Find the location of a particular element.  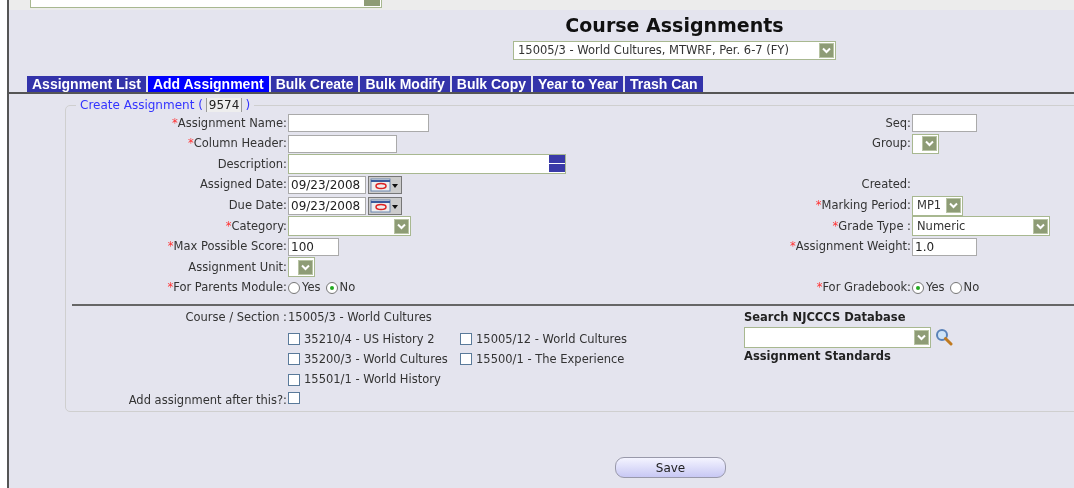

dropdown-field: MP1 is located at coordinates (937, 205).